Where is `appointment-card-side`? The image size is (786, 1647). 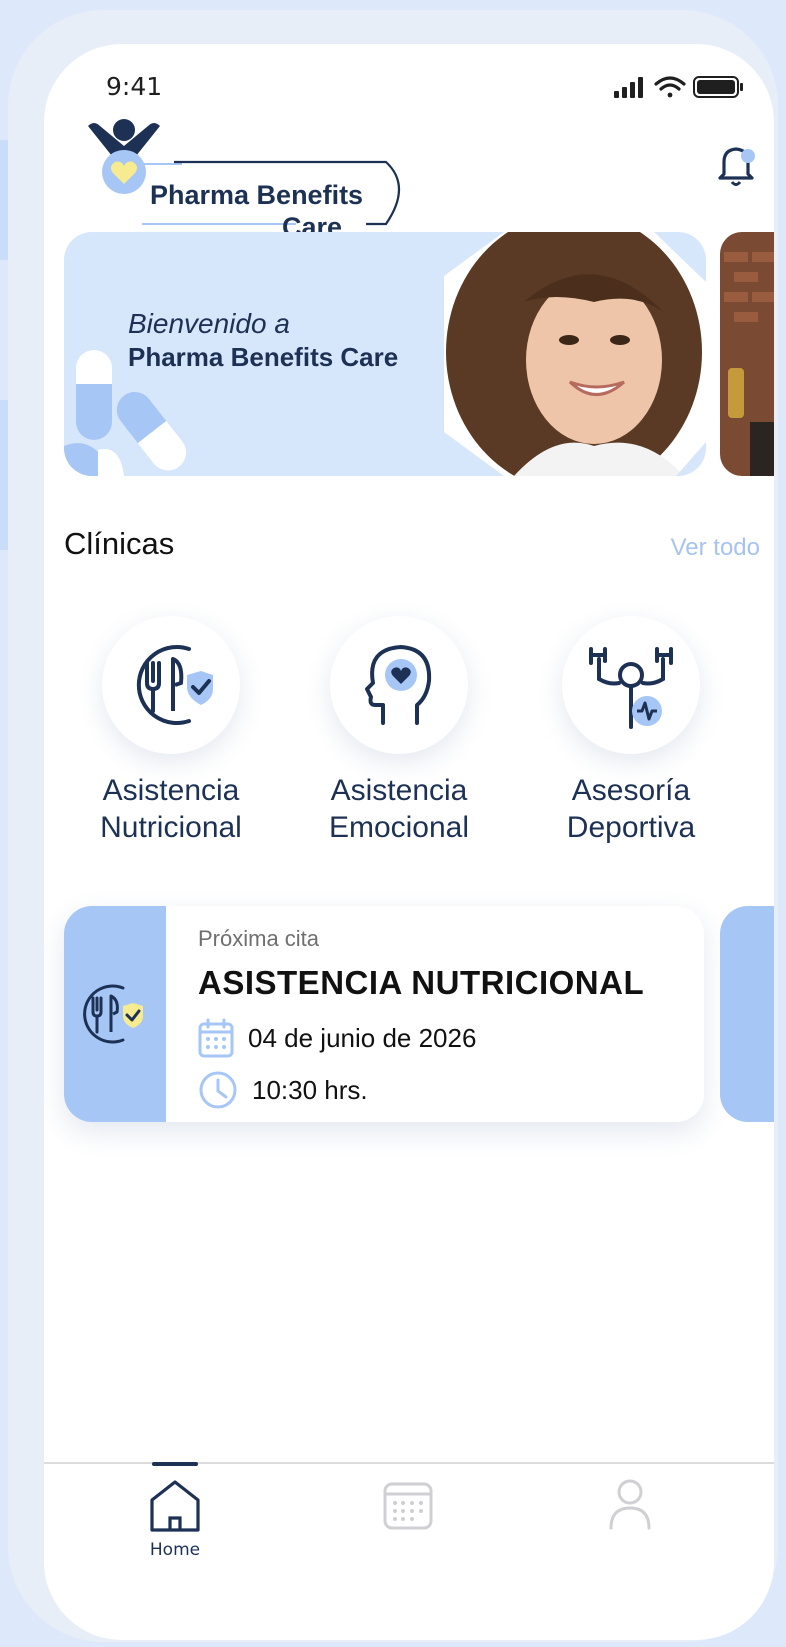
appointment-card-side is located at coordinates (115, 1014).